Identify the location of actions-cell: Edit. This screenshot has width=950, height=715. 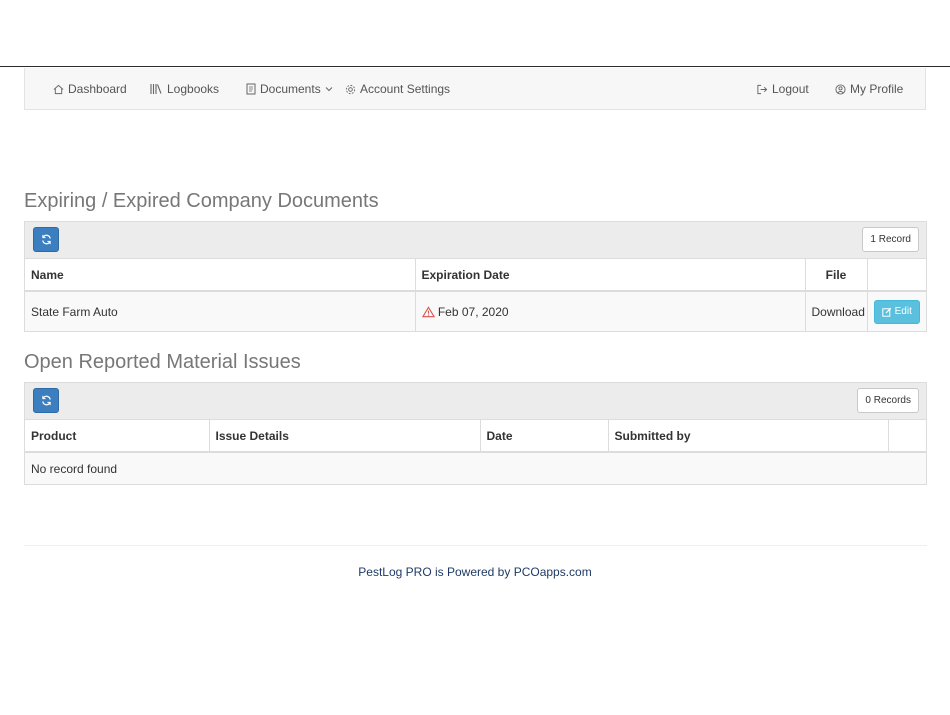
(896, 311).